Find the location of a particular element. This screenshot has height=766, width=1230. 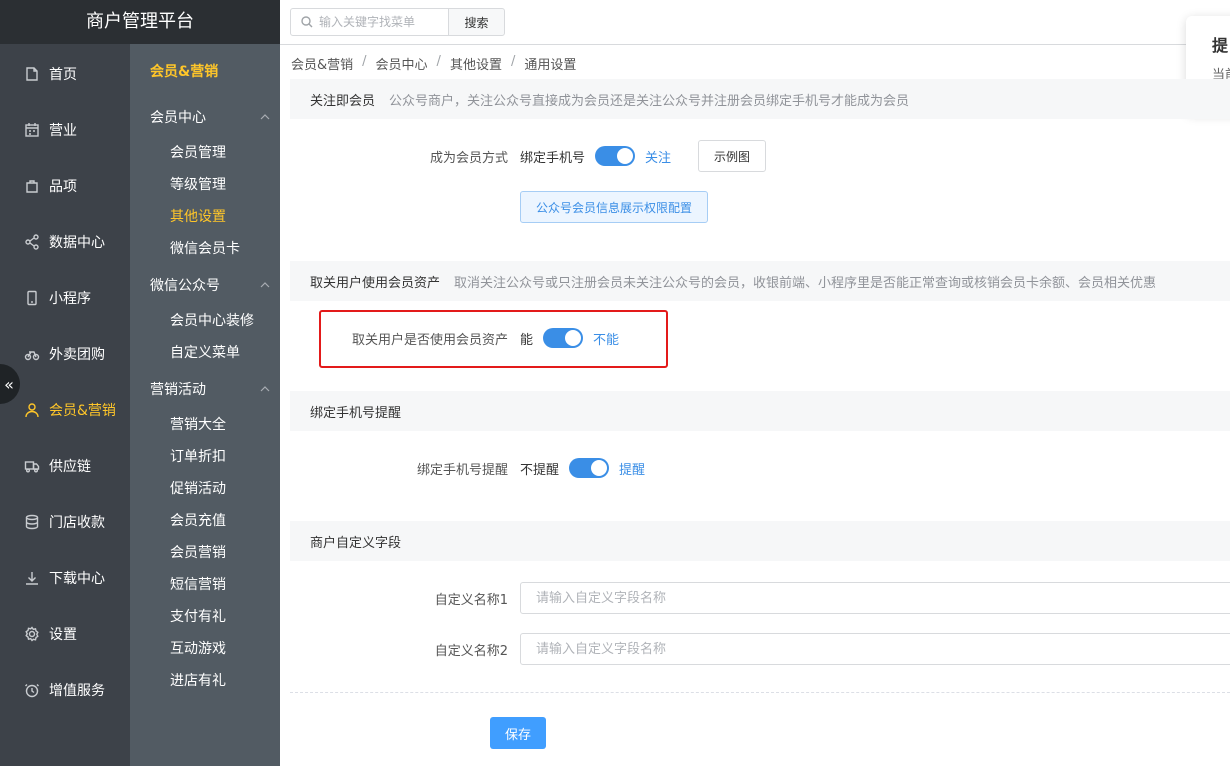

nav-label: 会员&营销 is located at coordinates (82, 411).